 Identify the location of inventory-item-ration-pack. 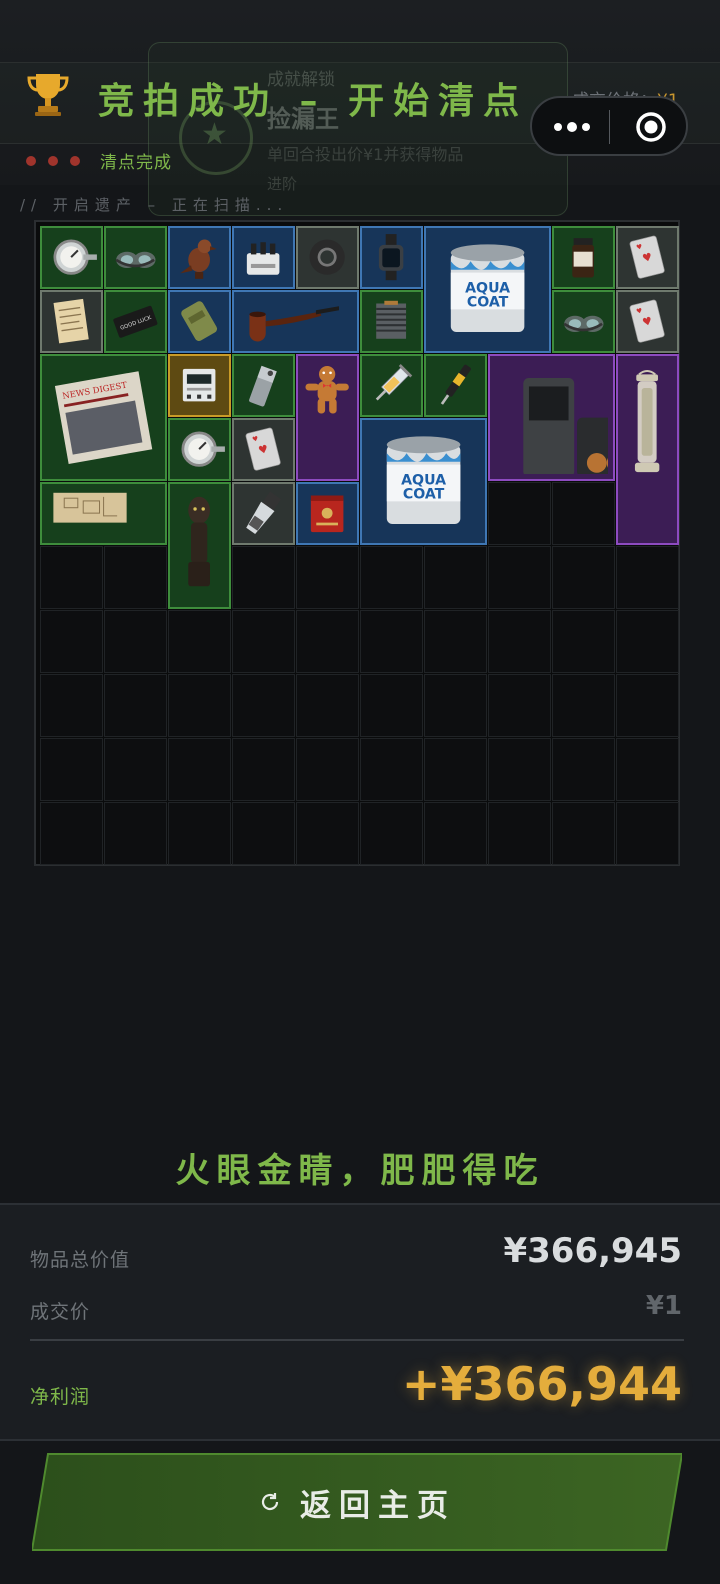
(199, 321).